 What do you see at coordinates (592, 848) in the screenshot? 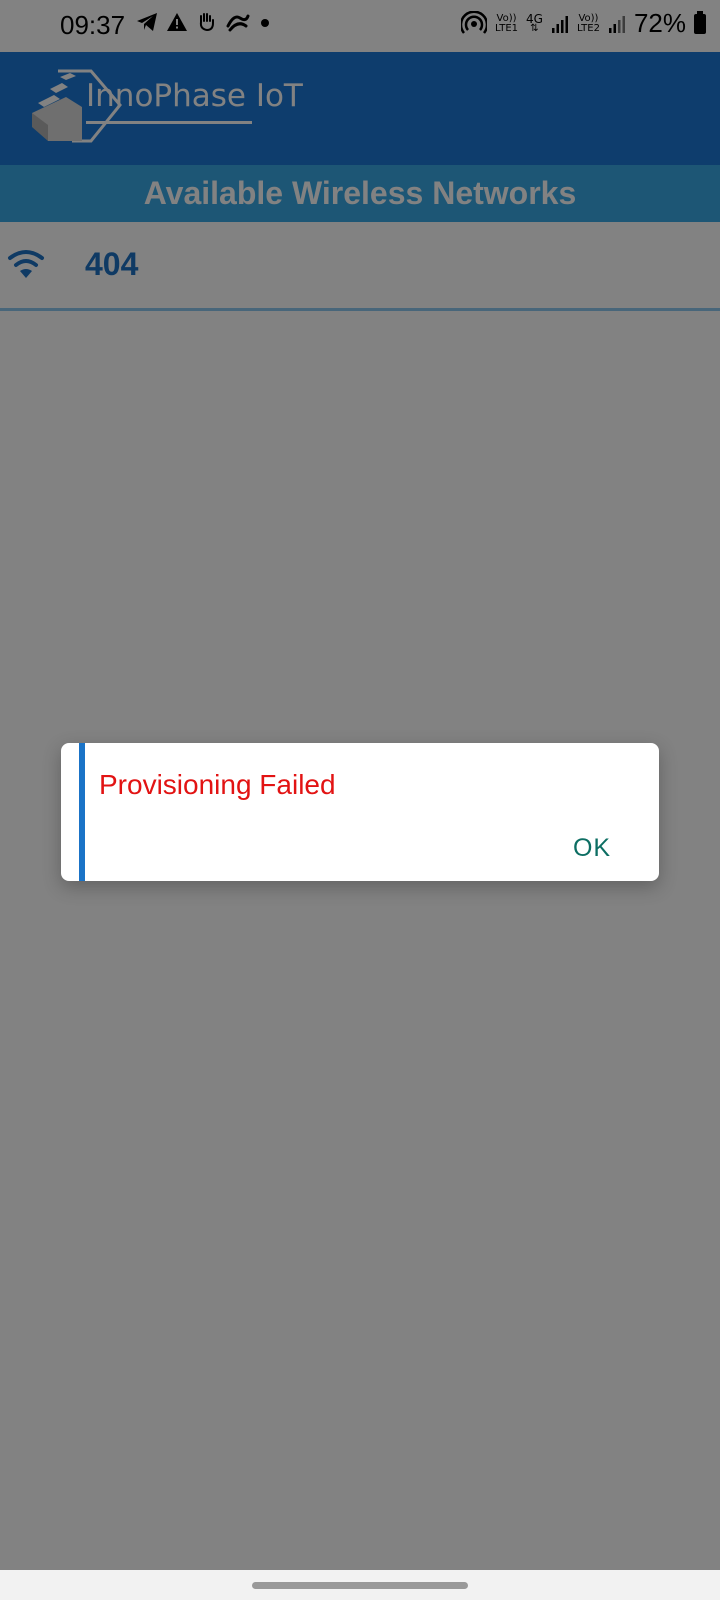
I see `ok-button: OK` at bounding box center [592, 848].